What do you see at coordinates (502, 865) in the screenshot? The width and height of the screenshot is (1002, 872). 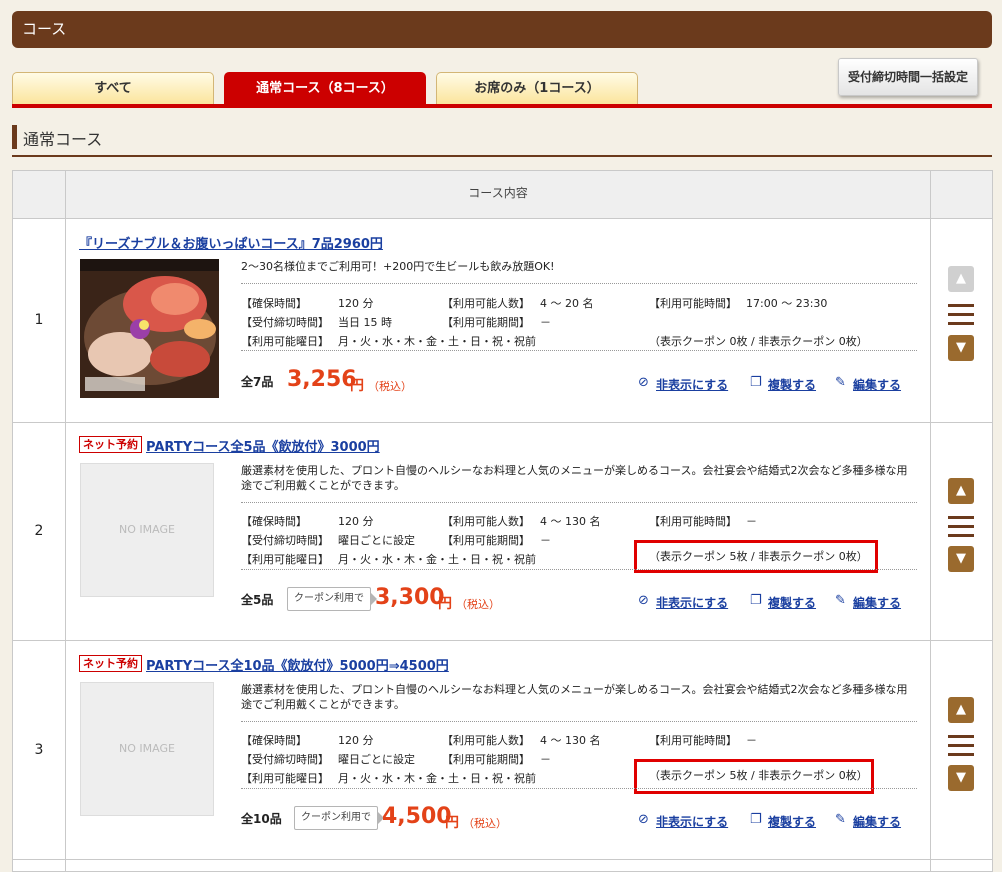 I see `table-row` at bounding box center [502, 865].